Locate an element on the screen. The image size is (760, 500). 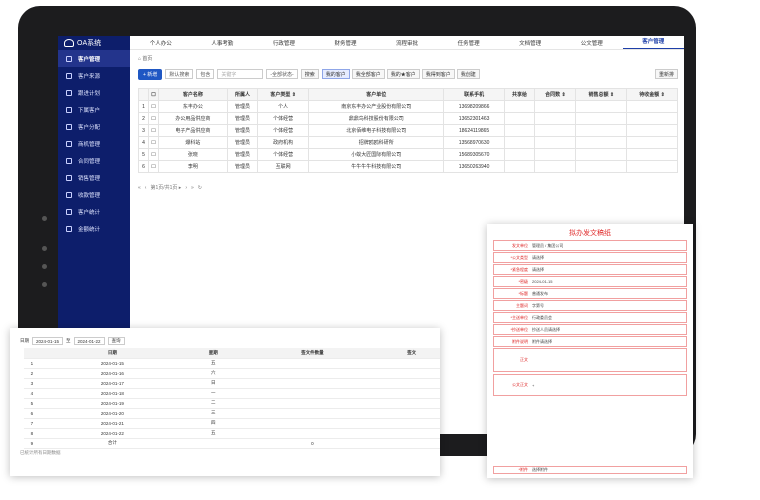
search-type-select: 默认搜索 is located at coordinates (179, 74).